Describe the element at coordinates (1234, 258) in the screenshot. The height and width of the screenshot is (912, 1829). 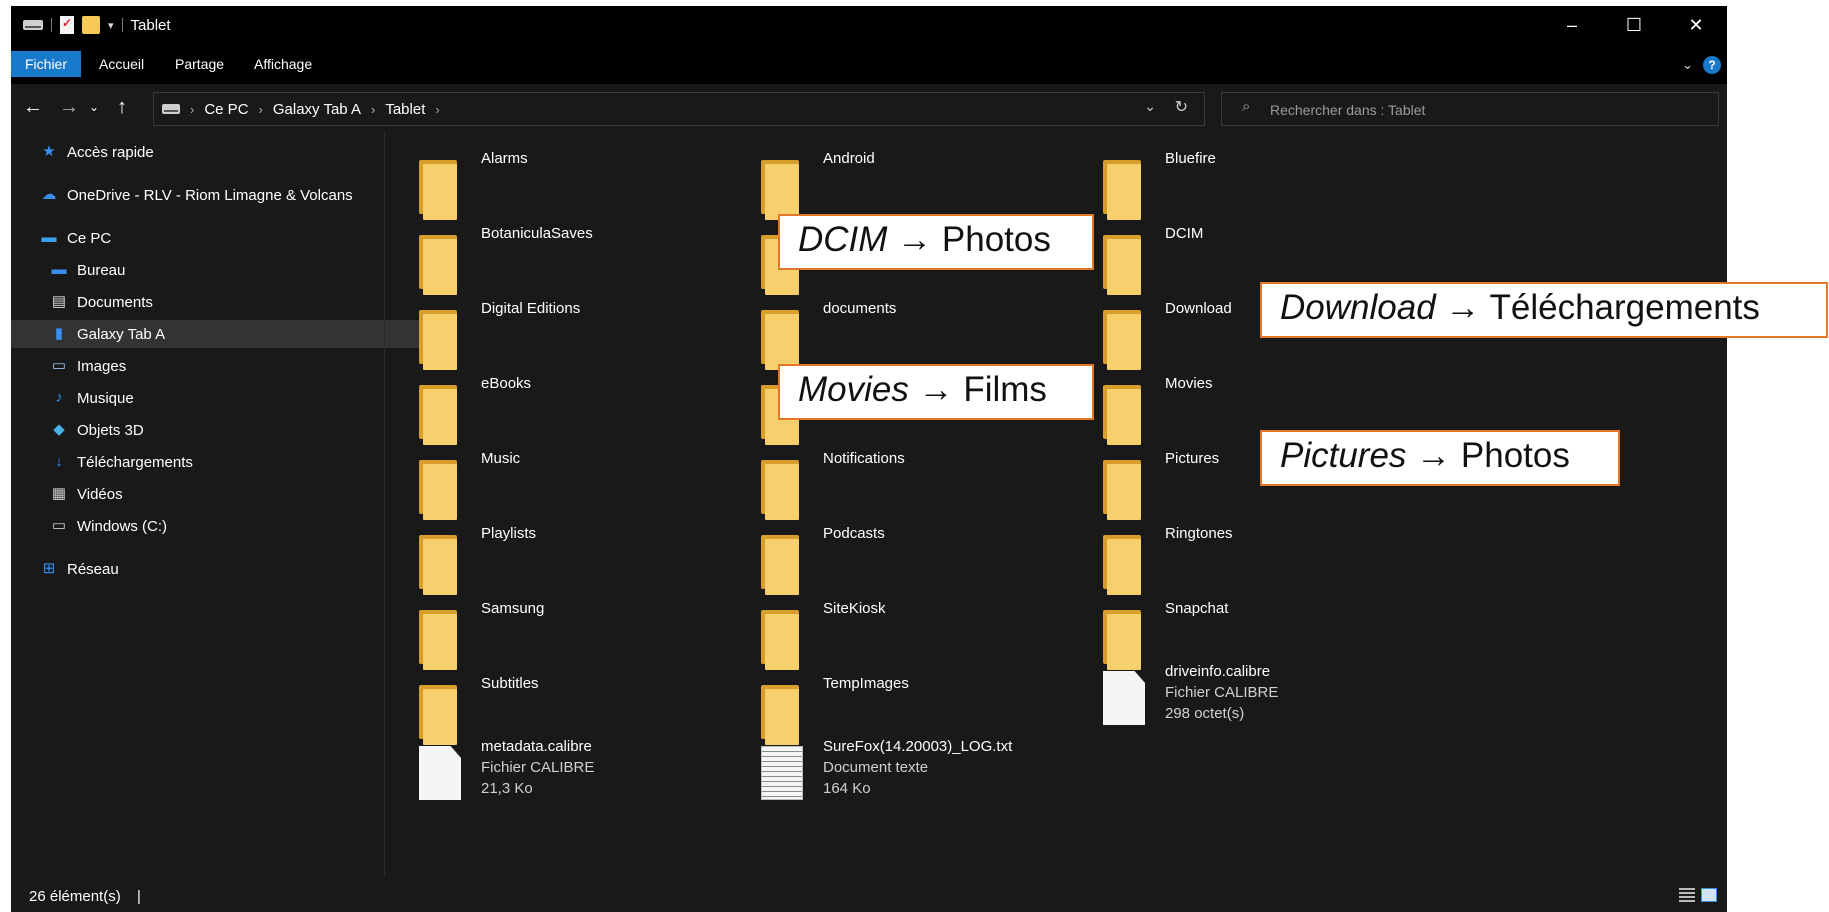
I see `folder-item: DCIM` at that location.